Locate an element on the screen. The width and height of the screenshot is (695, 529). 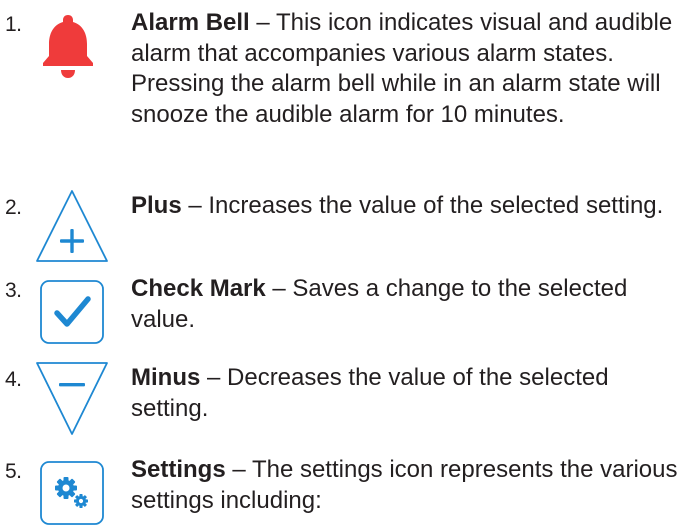
check-mark-icon is located at coordinates (72, 312).